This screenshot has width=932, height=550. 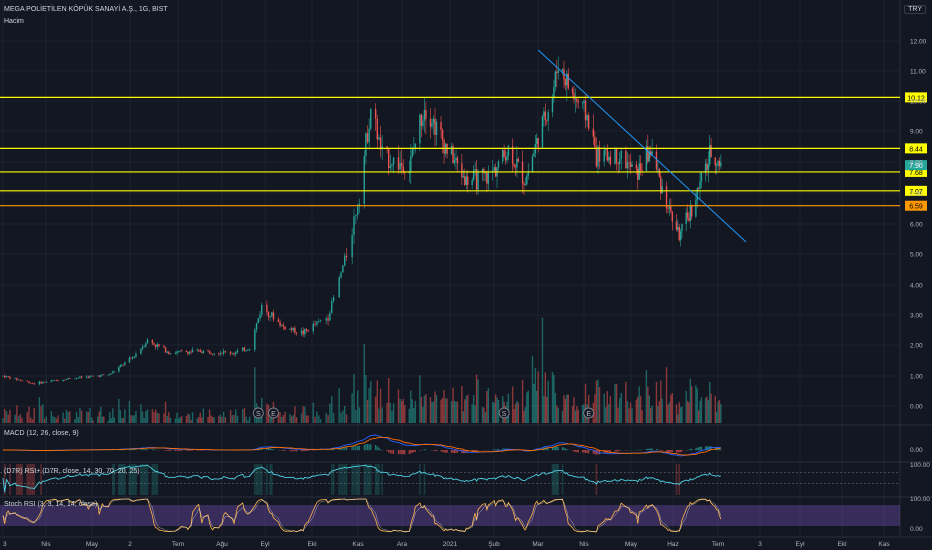 I want to click on x-tick-label: Nis, so click(x=46, y=544).